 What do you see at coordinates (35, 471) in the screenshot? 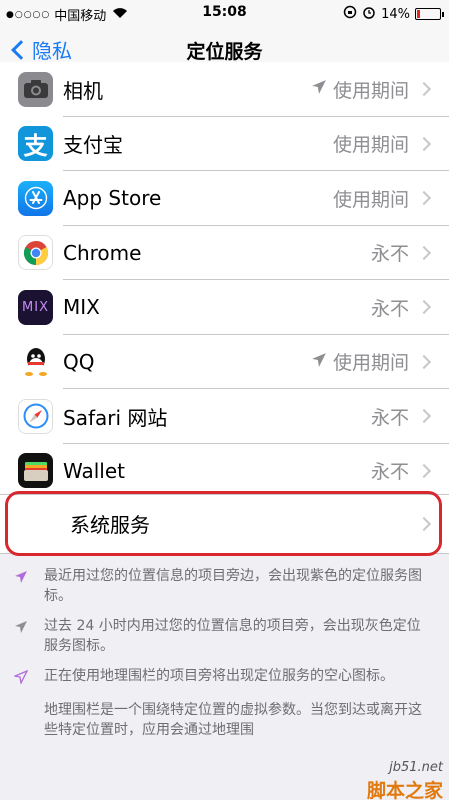
I see `wallet-icon` at bounding box center [35, 471].